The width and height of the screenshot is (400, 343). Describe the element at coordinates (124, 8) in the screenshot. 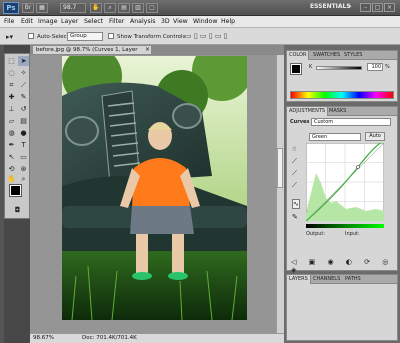

I see `view-extras-icon: ▤` at that location.